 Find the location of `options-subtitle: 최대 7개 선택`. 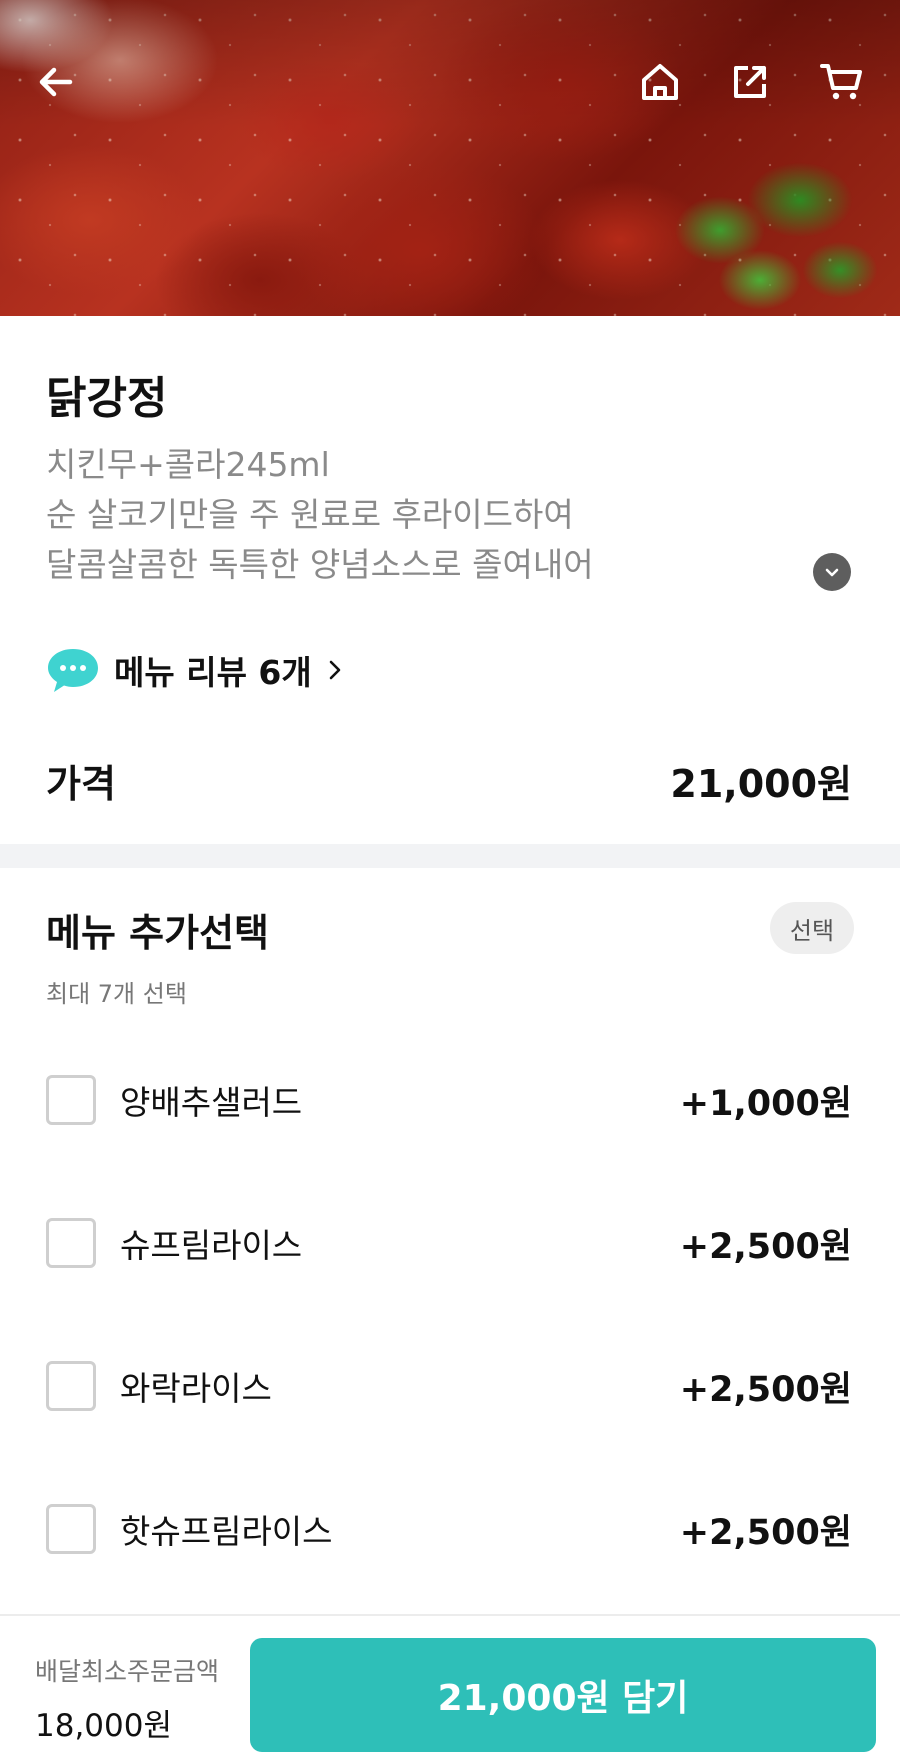

options-subtitle: 최대 7개 선택 is located at coordinates (116, 994).